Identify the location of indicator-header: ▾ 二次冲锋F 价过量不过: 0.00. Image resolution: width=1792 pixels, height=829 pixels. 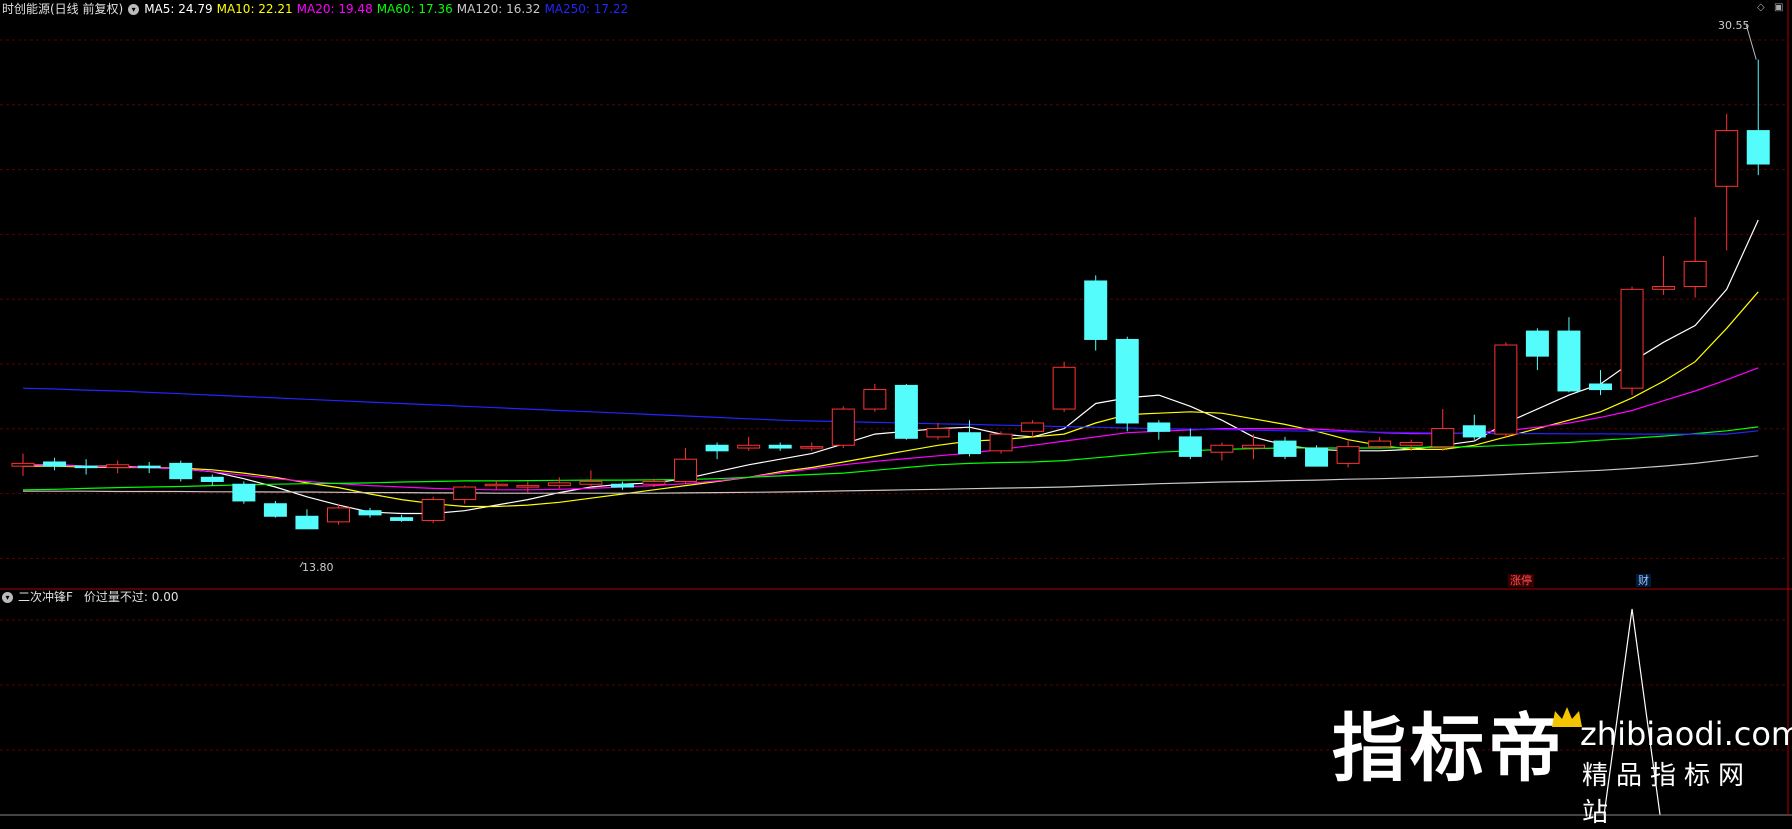
(90, 597).